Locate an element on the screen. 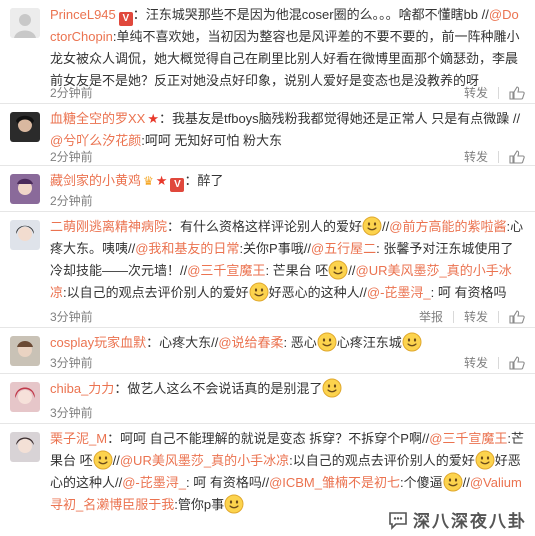  text-fragment: :个傻逼 is located at coordinates (421, 482).